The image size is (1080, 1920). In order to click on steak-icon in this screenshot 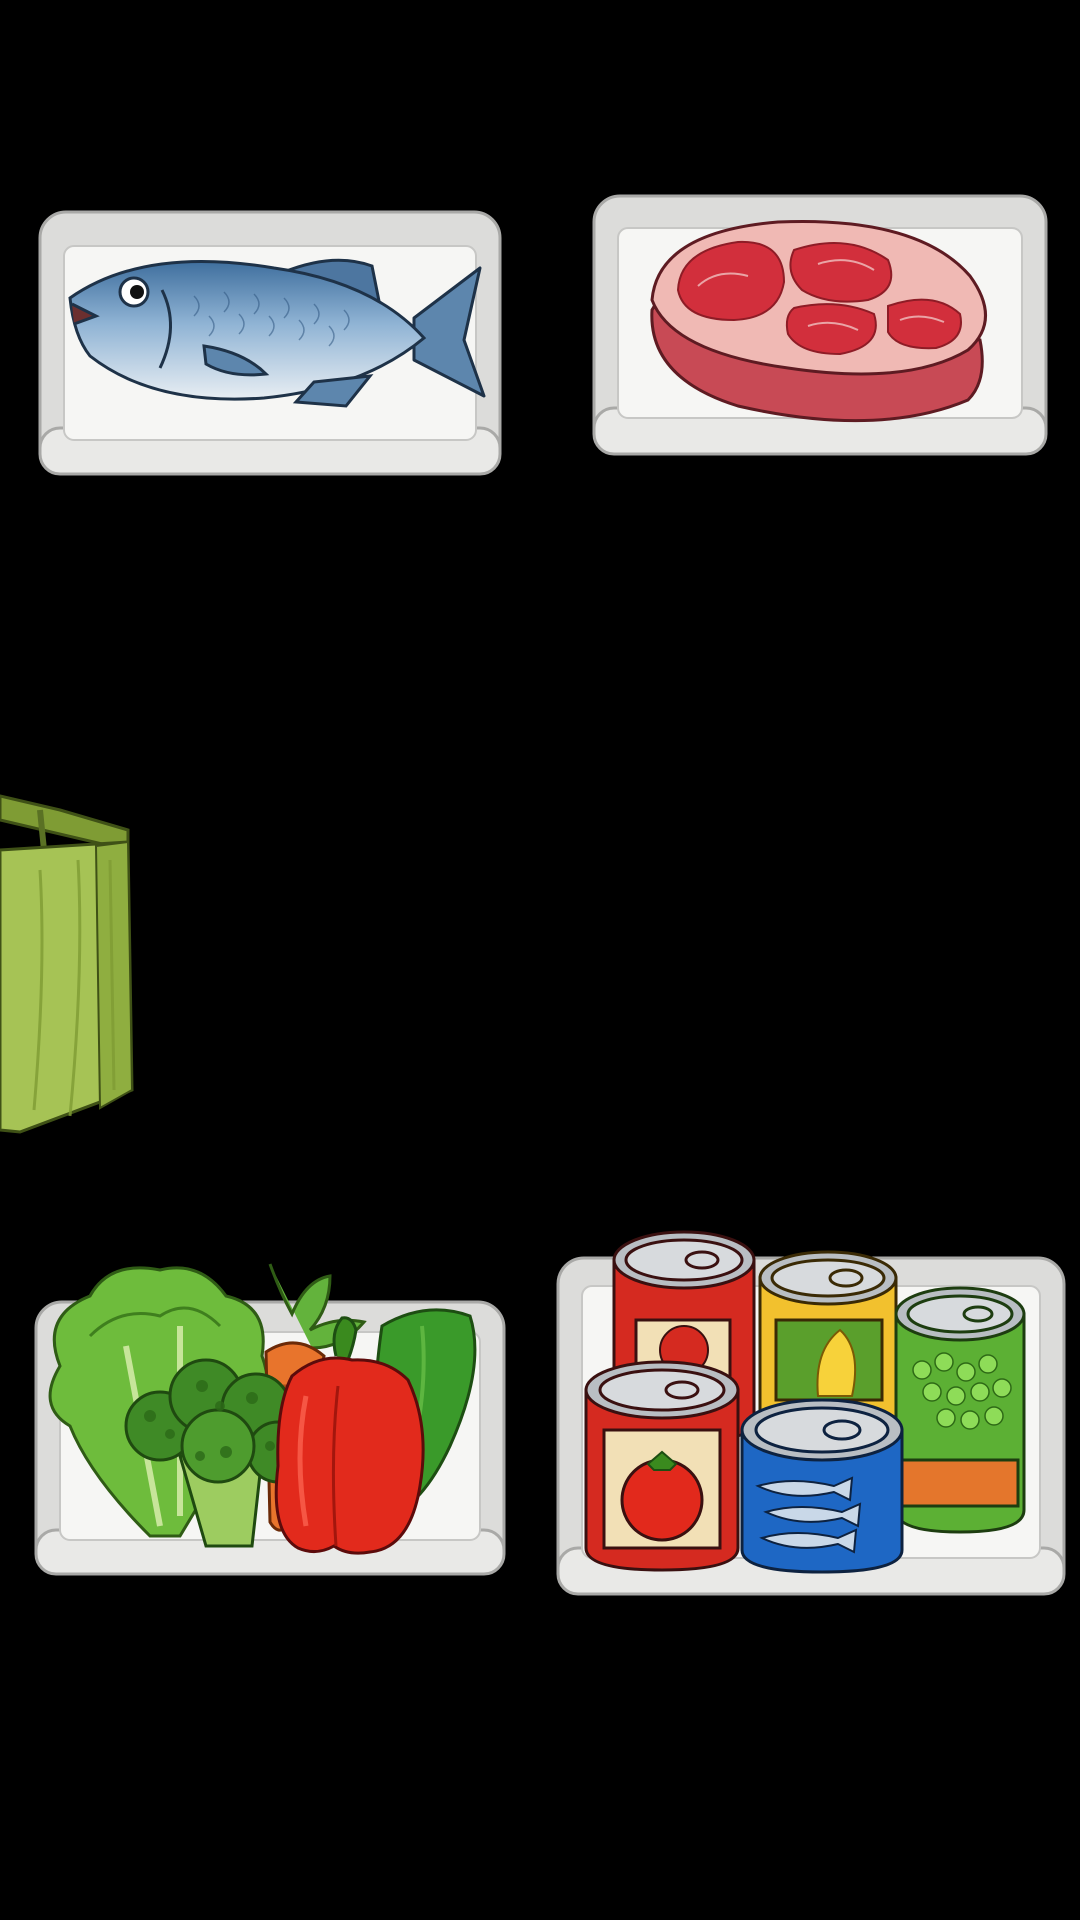, I will do `click(820, 325)`.